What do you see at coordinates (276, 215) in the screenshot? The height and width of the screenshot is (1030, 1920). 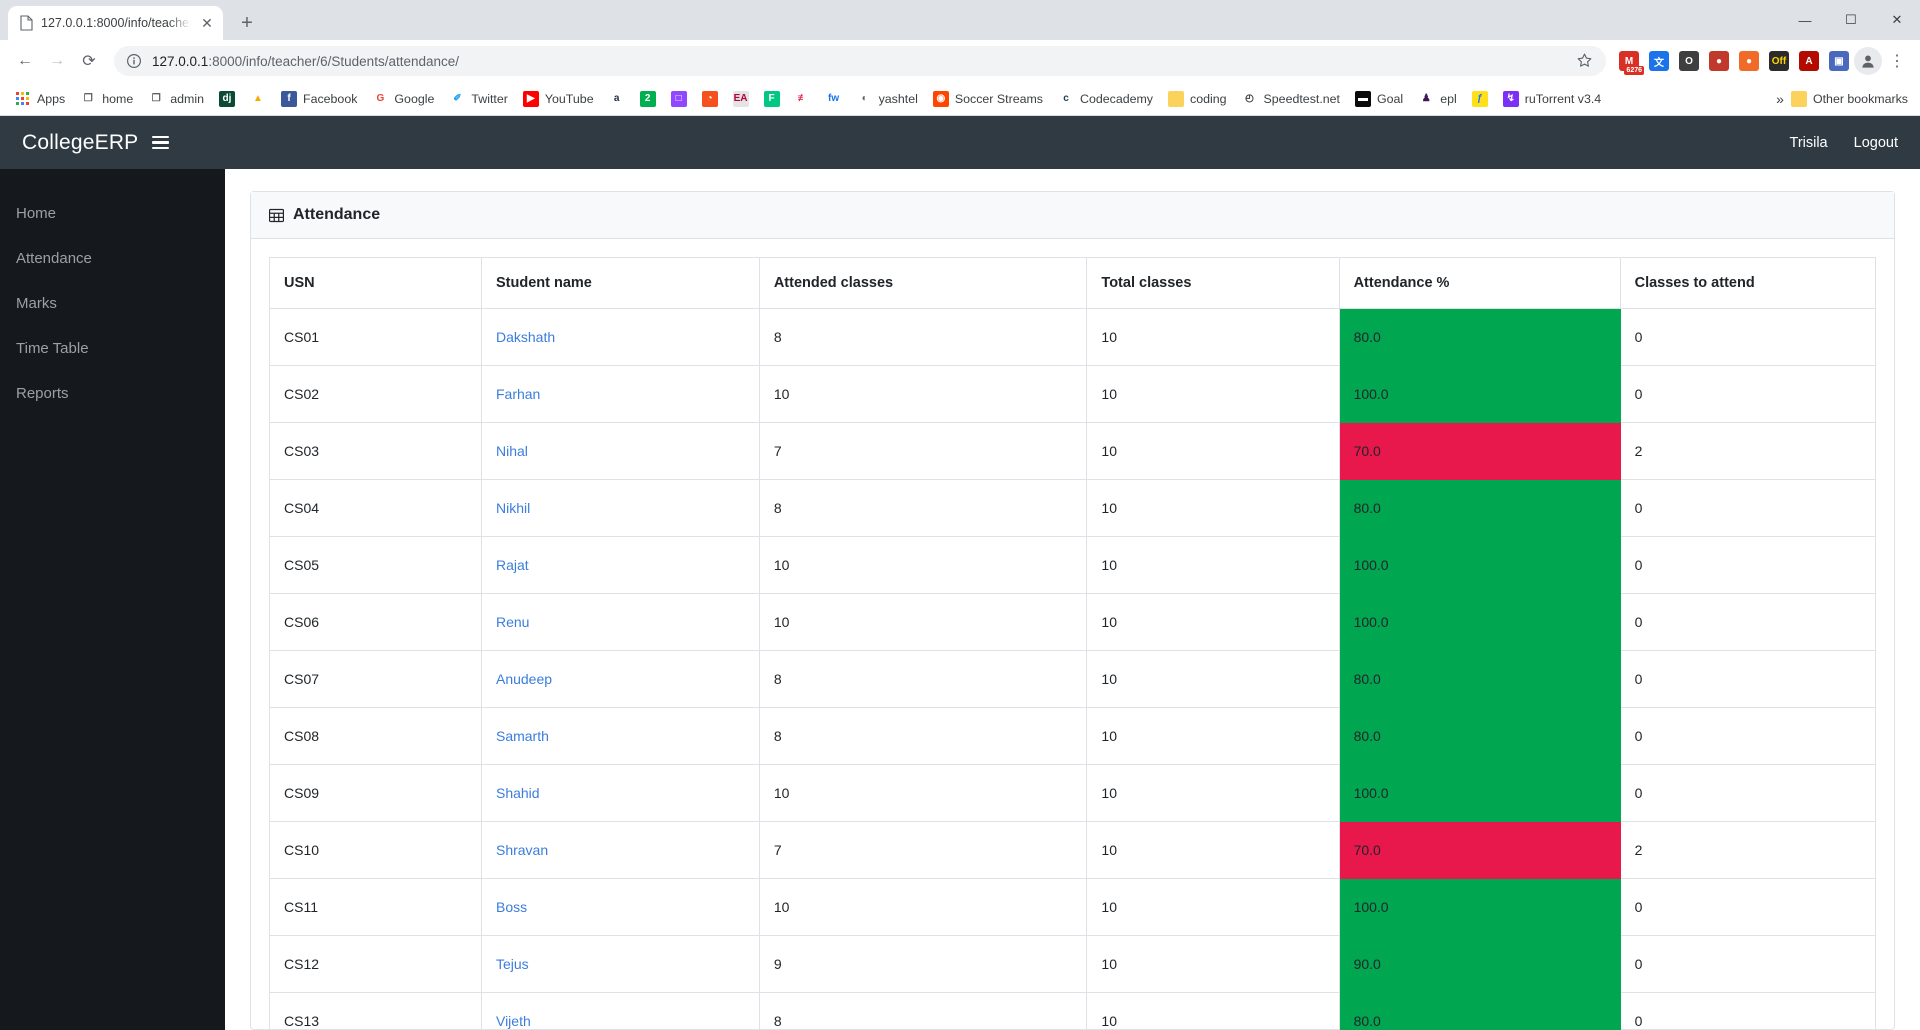 I see `table-grid-icon` at bounding box center [276, 215].